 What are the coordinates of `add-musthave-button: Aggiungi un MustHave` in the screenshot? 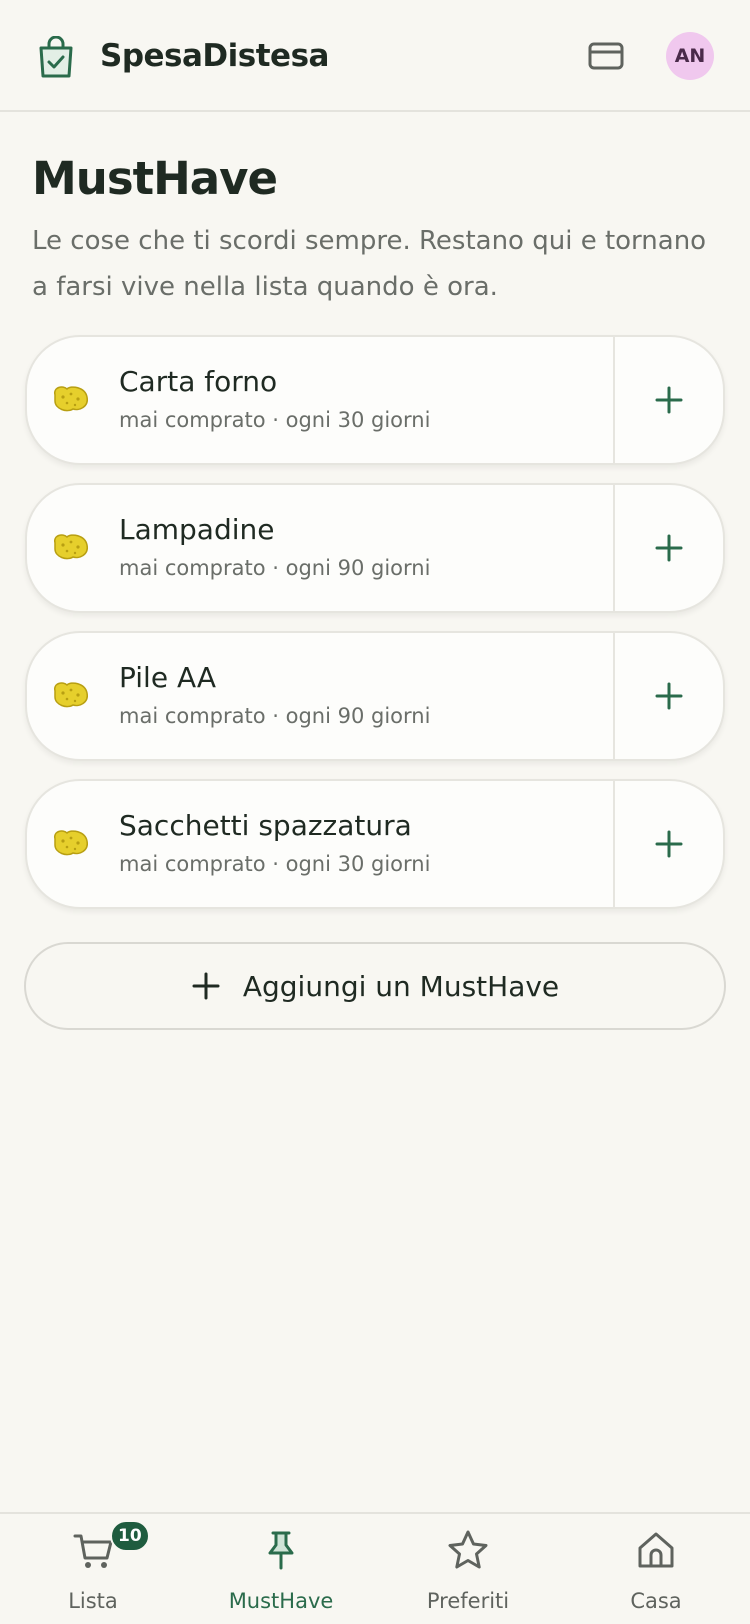 It's located at (375, 986).